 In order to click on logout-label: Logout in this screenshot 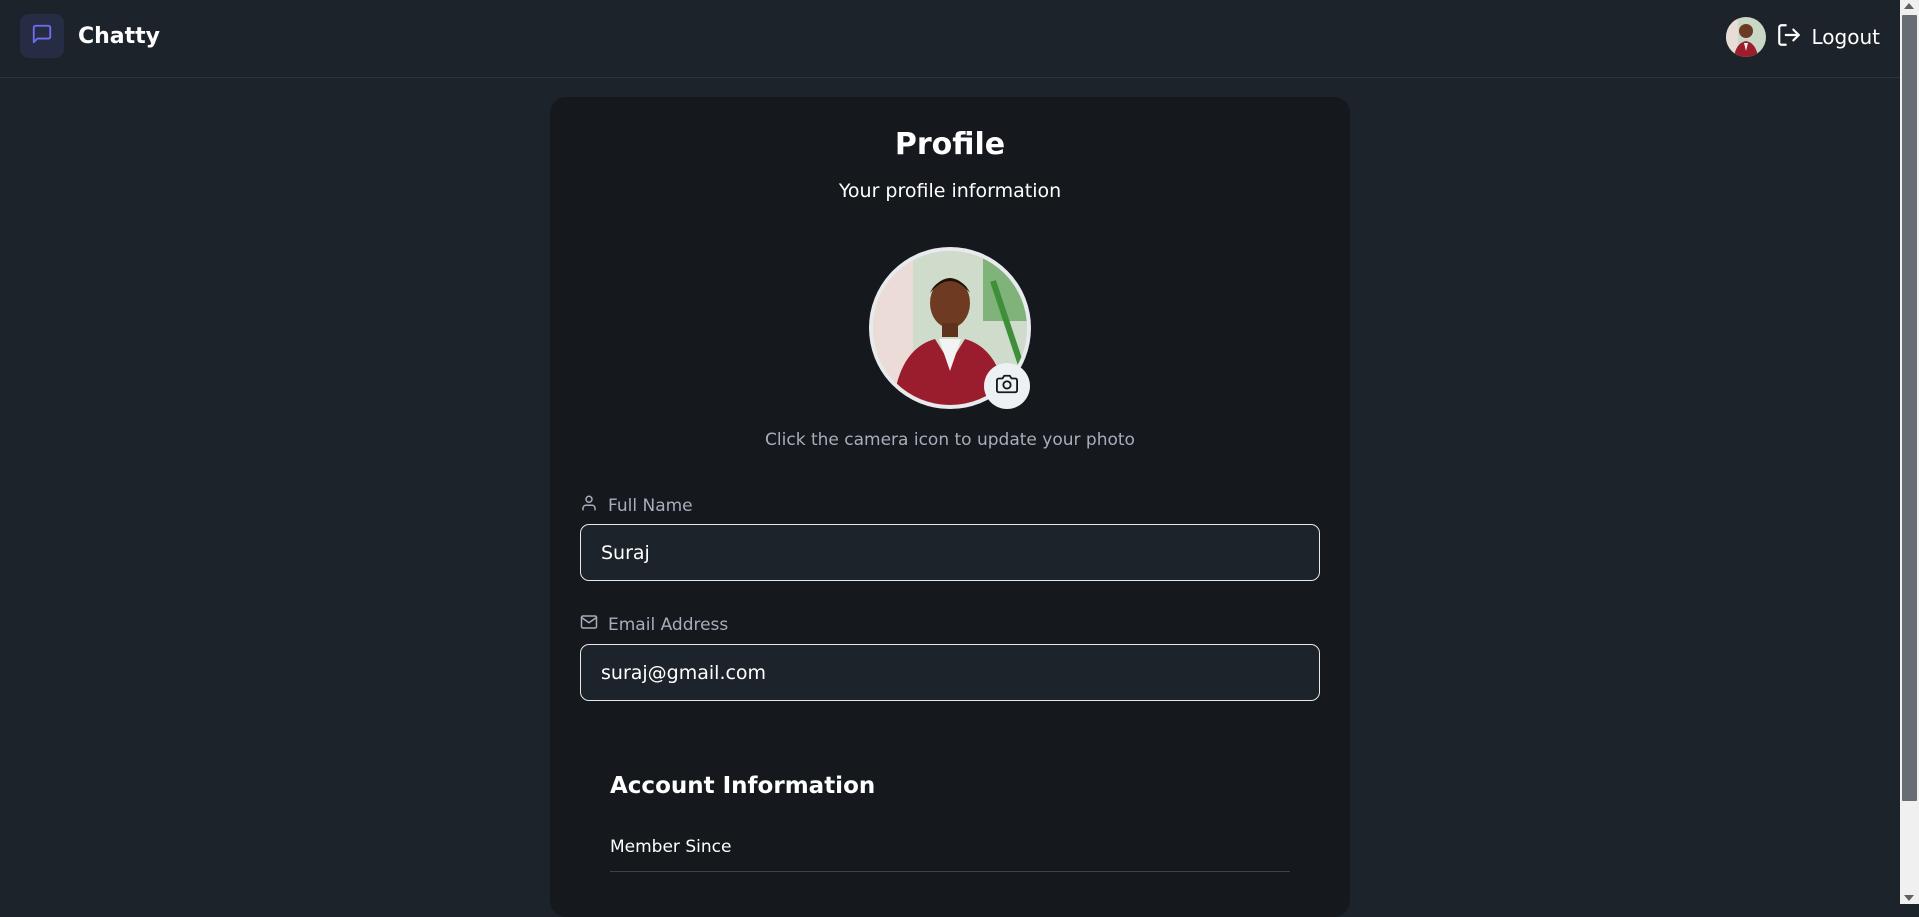, I will do `click(1845, 37)`.